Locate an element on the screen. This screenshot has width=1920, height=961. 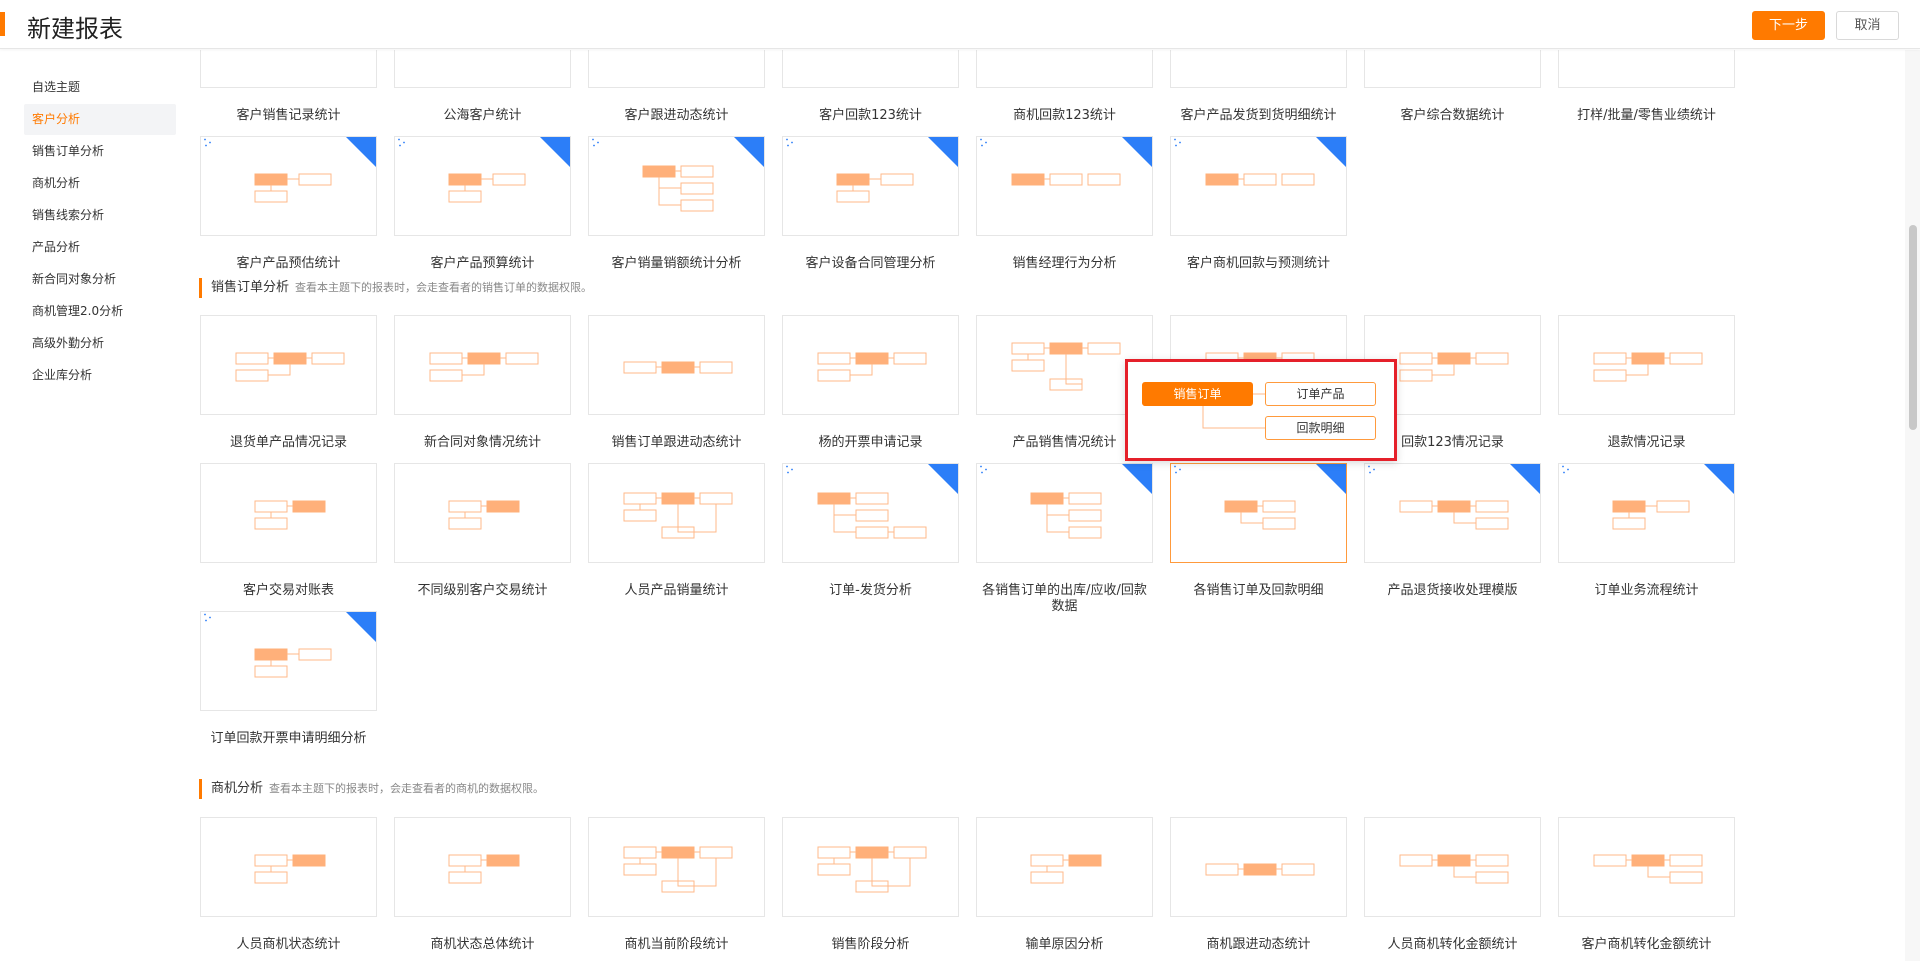
report-template-card: 订单回款开票申请明细分析 is located at coordinates (288, 679).